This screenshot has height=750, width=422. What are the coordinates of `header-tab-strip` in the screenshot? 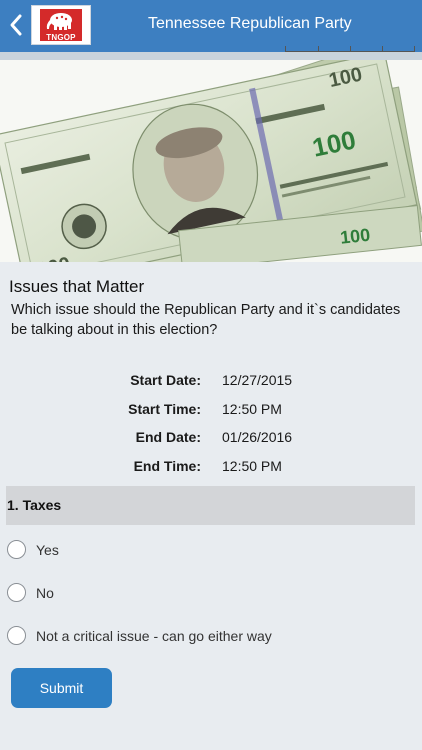 It's located at (350, 49).